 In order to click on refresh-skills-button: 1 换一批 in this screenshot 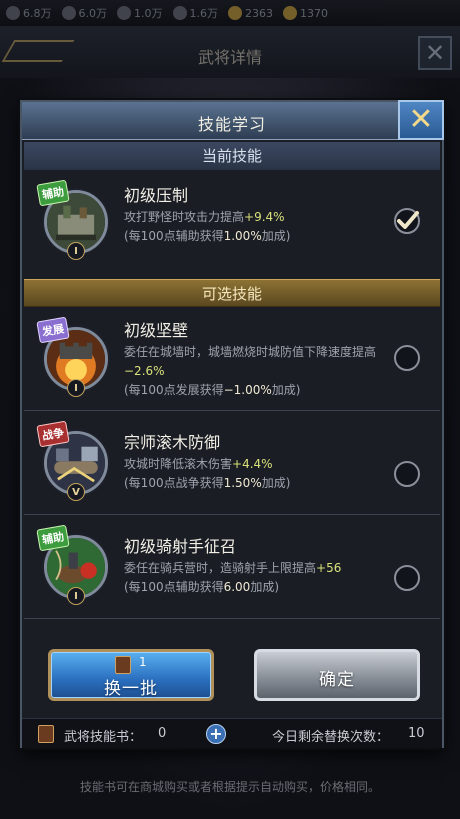, I will do `click(131, 675)`.